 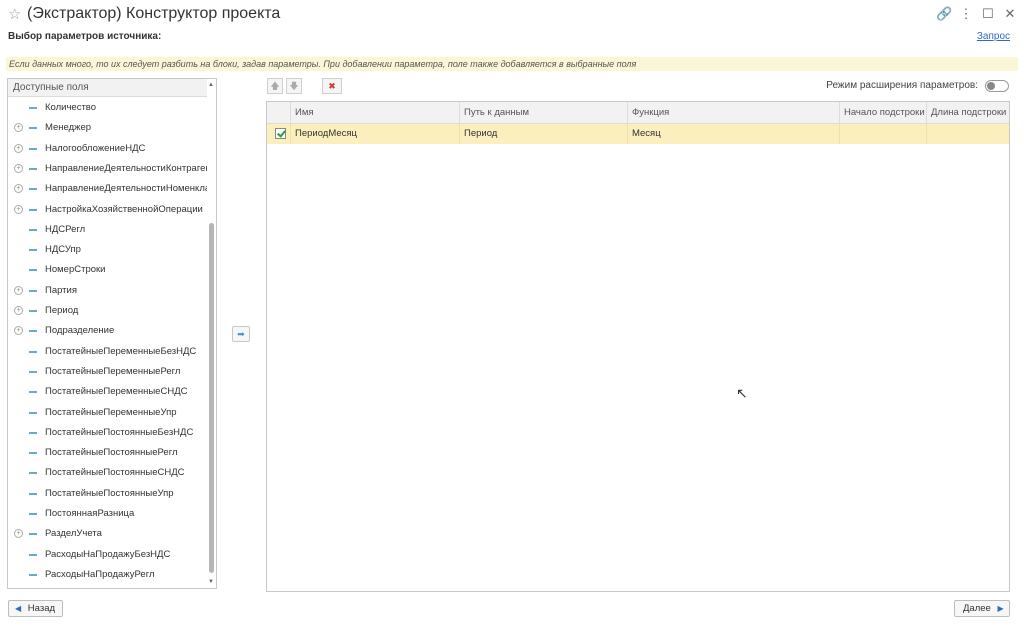 I want to click on tree-item: + Менеджер, so click(x=108, y=128).